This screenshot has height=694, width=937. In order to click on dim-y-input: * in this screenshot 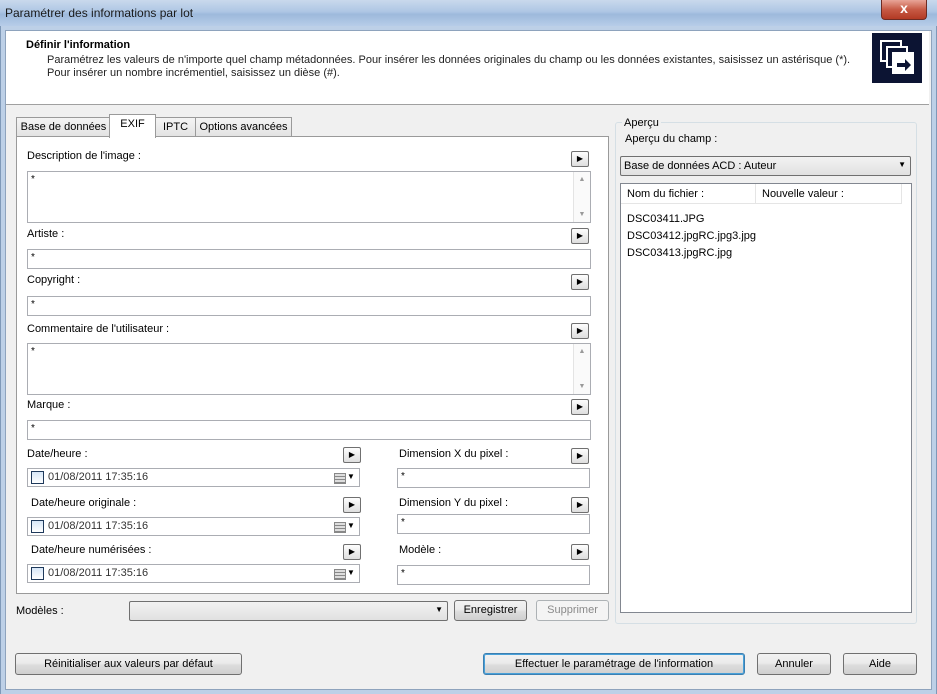, I will do `click(493, 524)`.